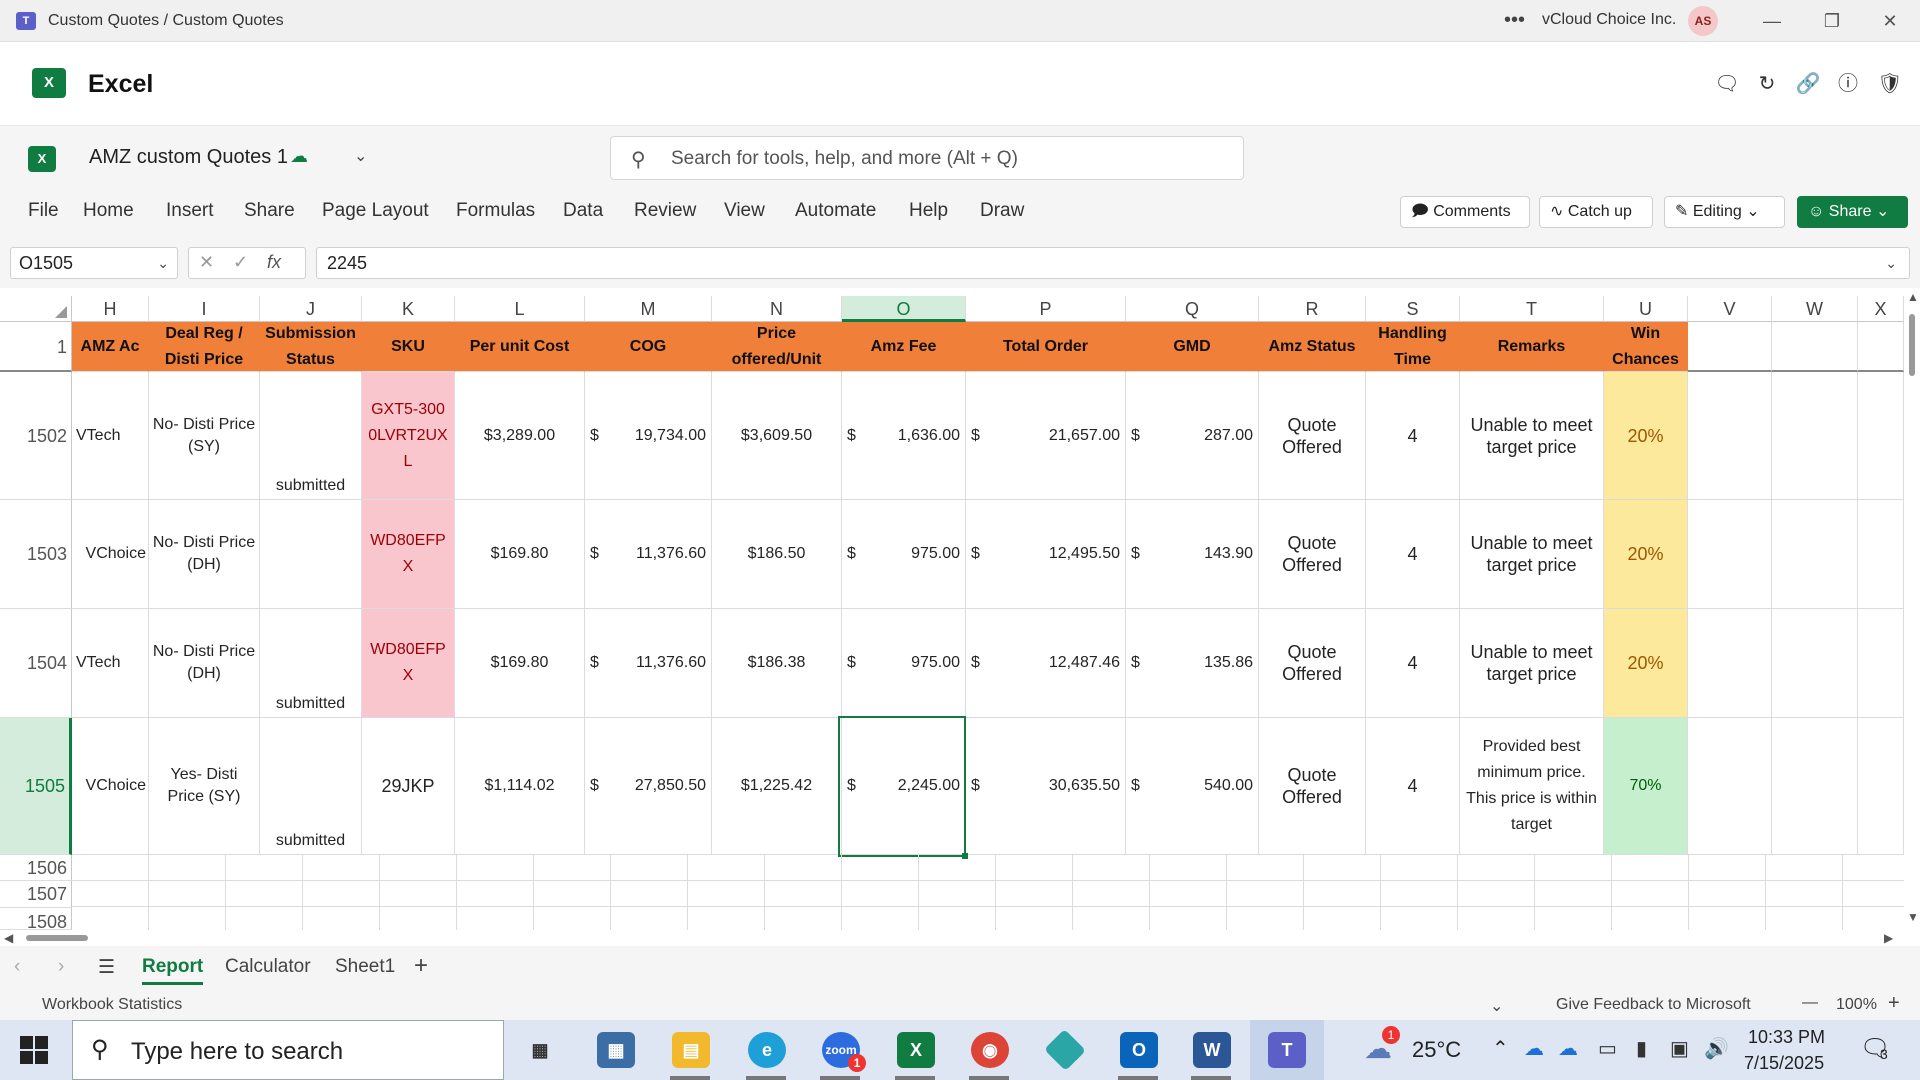  Describe the element at coordinates (1534, 1048) in the screenshot. I see `onedrive-icon: ☁` at that location.